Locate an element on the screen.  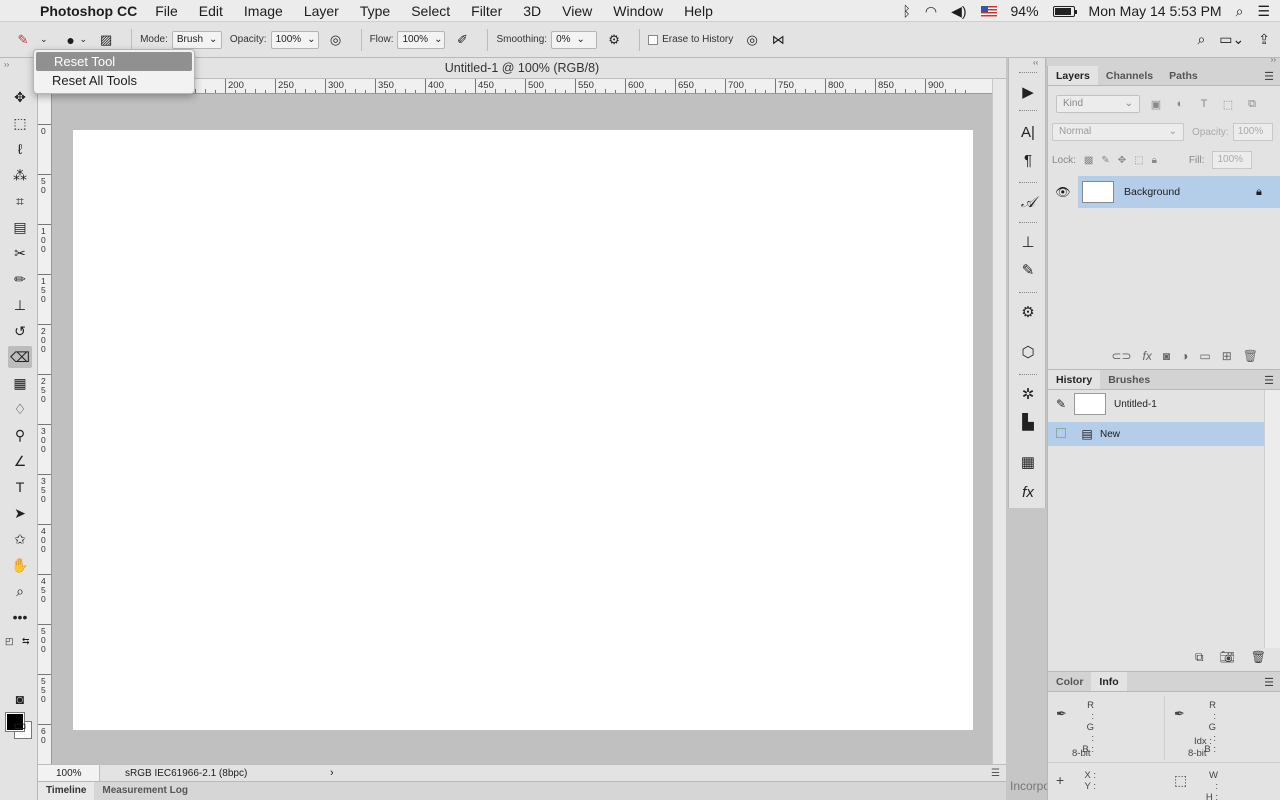
mode-select: Brush ⌄ is located at coordinates (196, 39).